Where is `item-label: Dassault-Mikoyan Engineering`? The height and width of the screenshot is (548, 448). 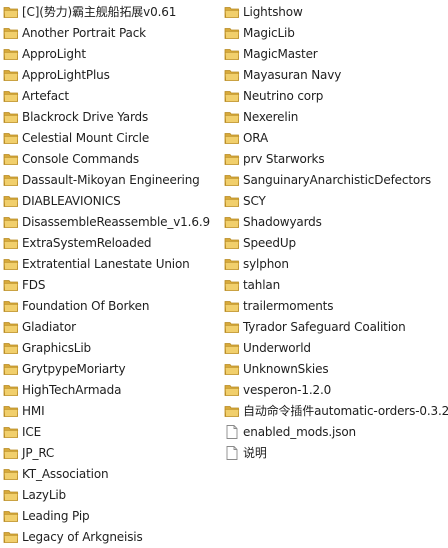 item-label: Dassault-Mikoyan Engineering is located at coordinates (111, 179).